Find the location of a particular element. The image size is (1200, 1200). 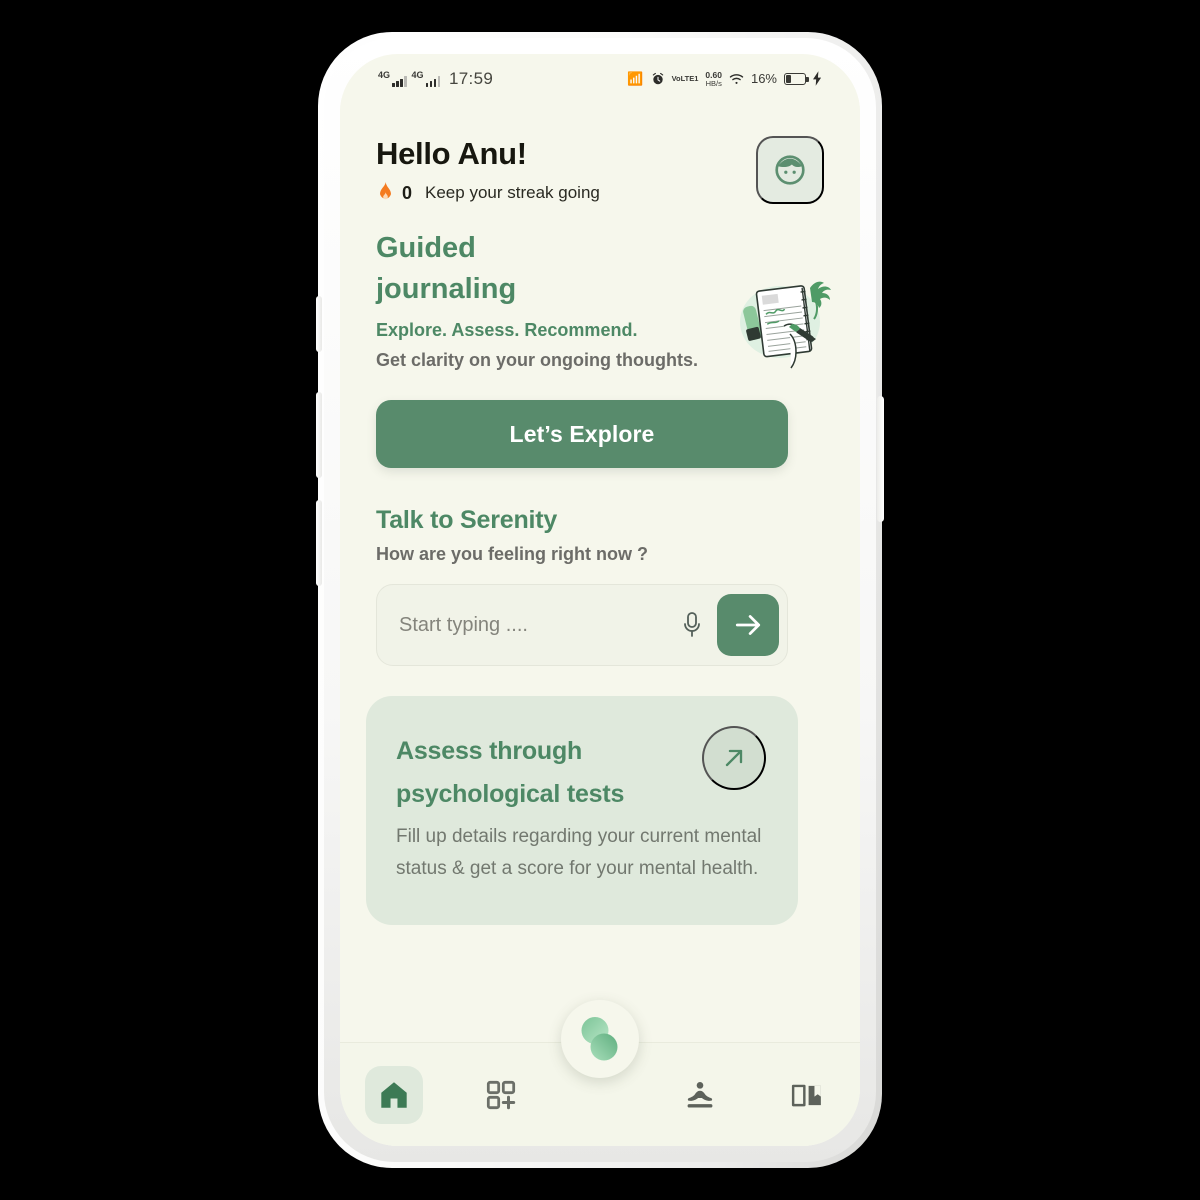

streak-row: 0 Keep your streak going is located at coordinates (488, 193).